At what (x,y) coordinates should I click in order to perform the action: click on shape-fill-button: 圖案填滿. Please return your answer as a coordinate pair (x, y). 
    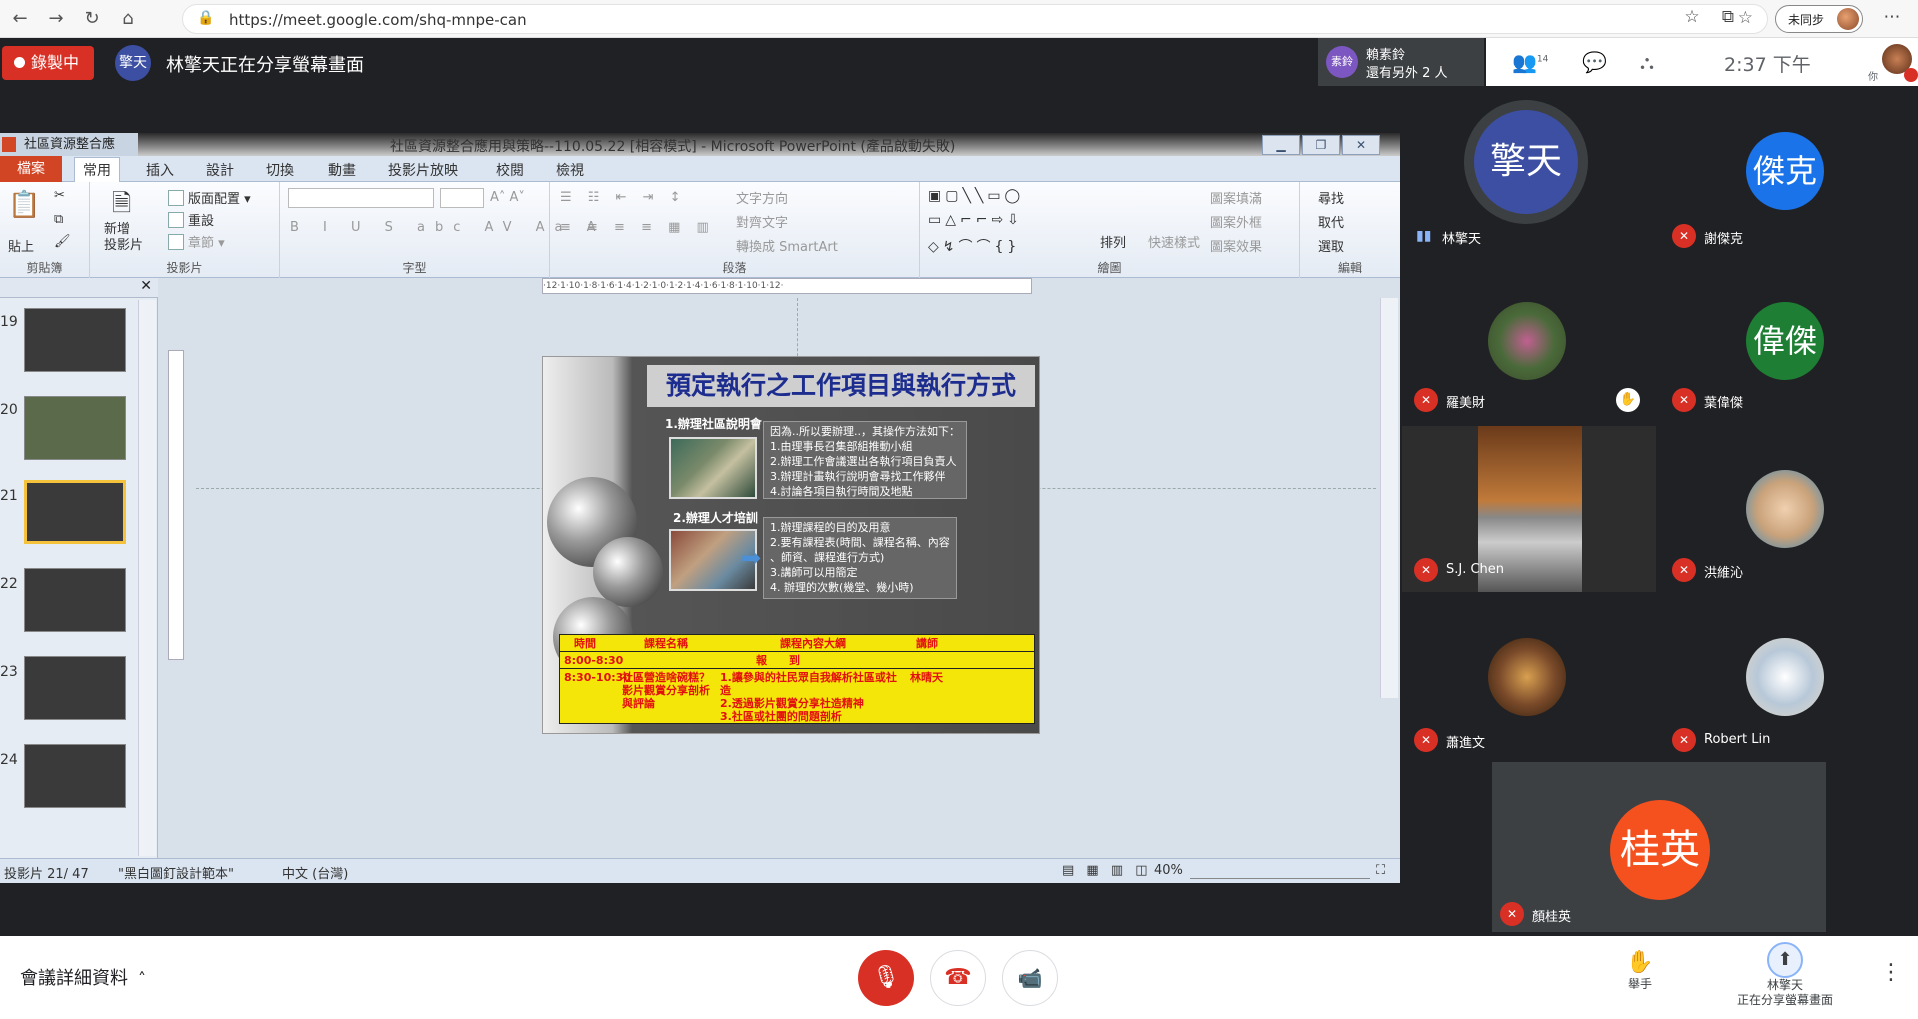
    Looking at the image, I should click on (1236, 197).